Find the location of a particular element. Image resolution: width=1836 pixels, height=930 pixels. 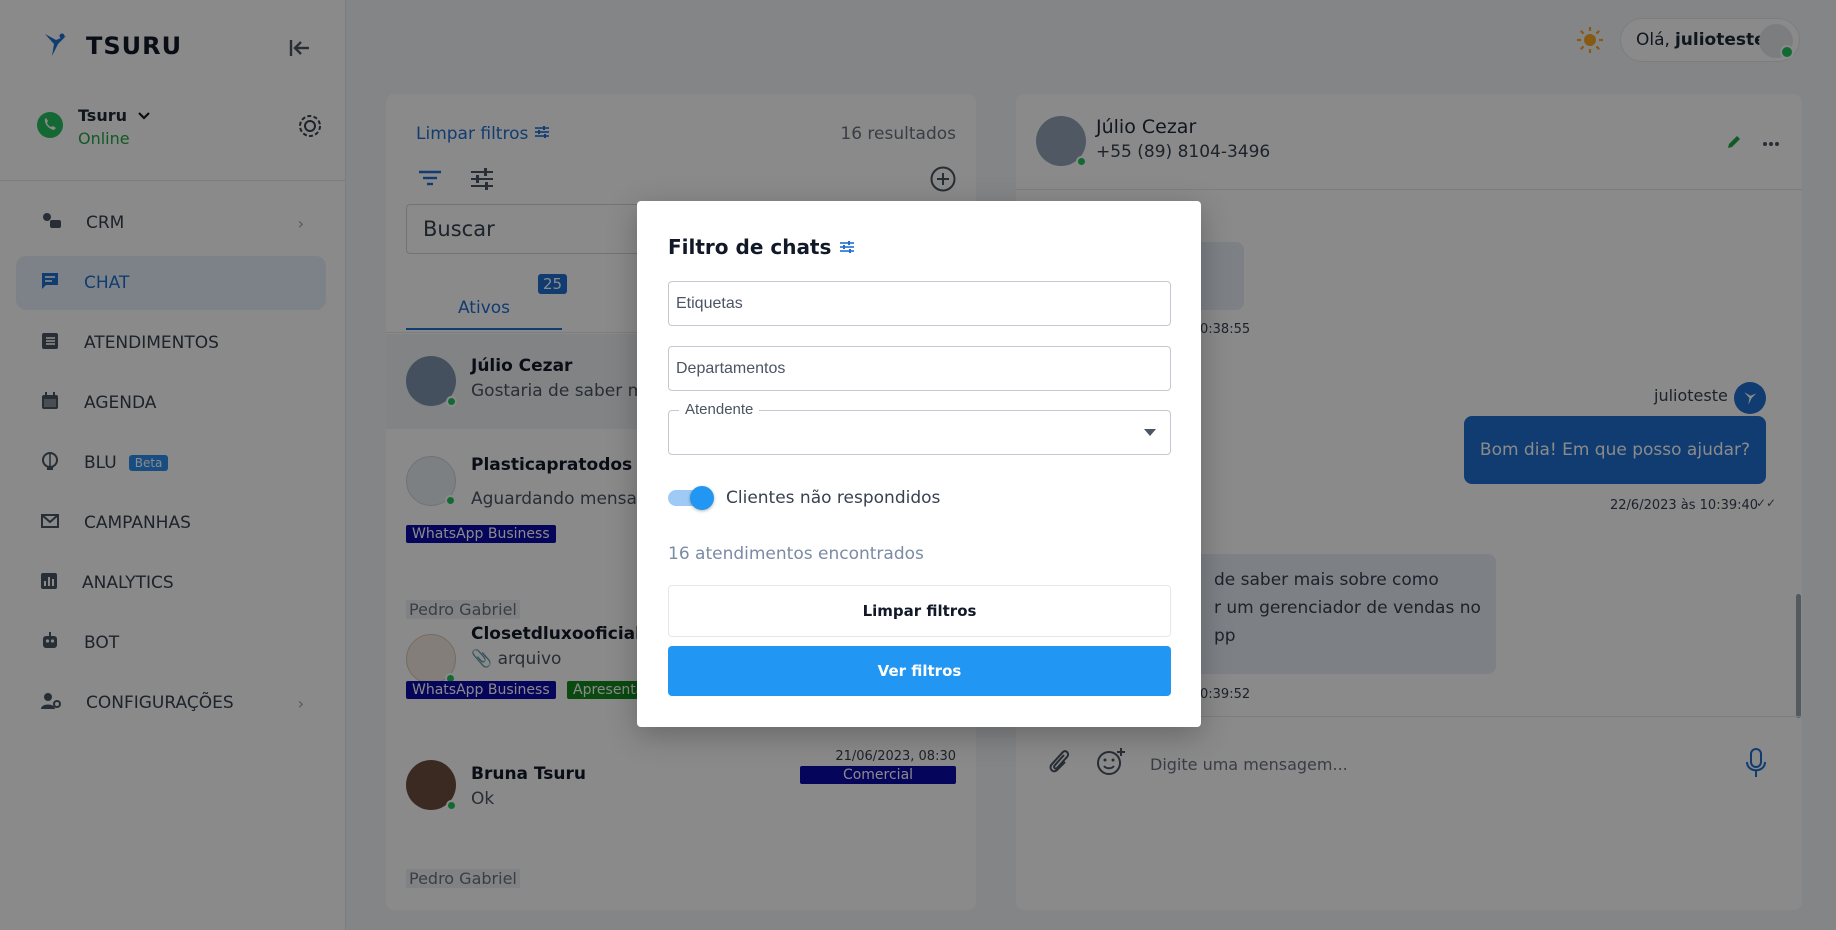

modal-title: Filtro de chats is located at coordinates (761, 247).